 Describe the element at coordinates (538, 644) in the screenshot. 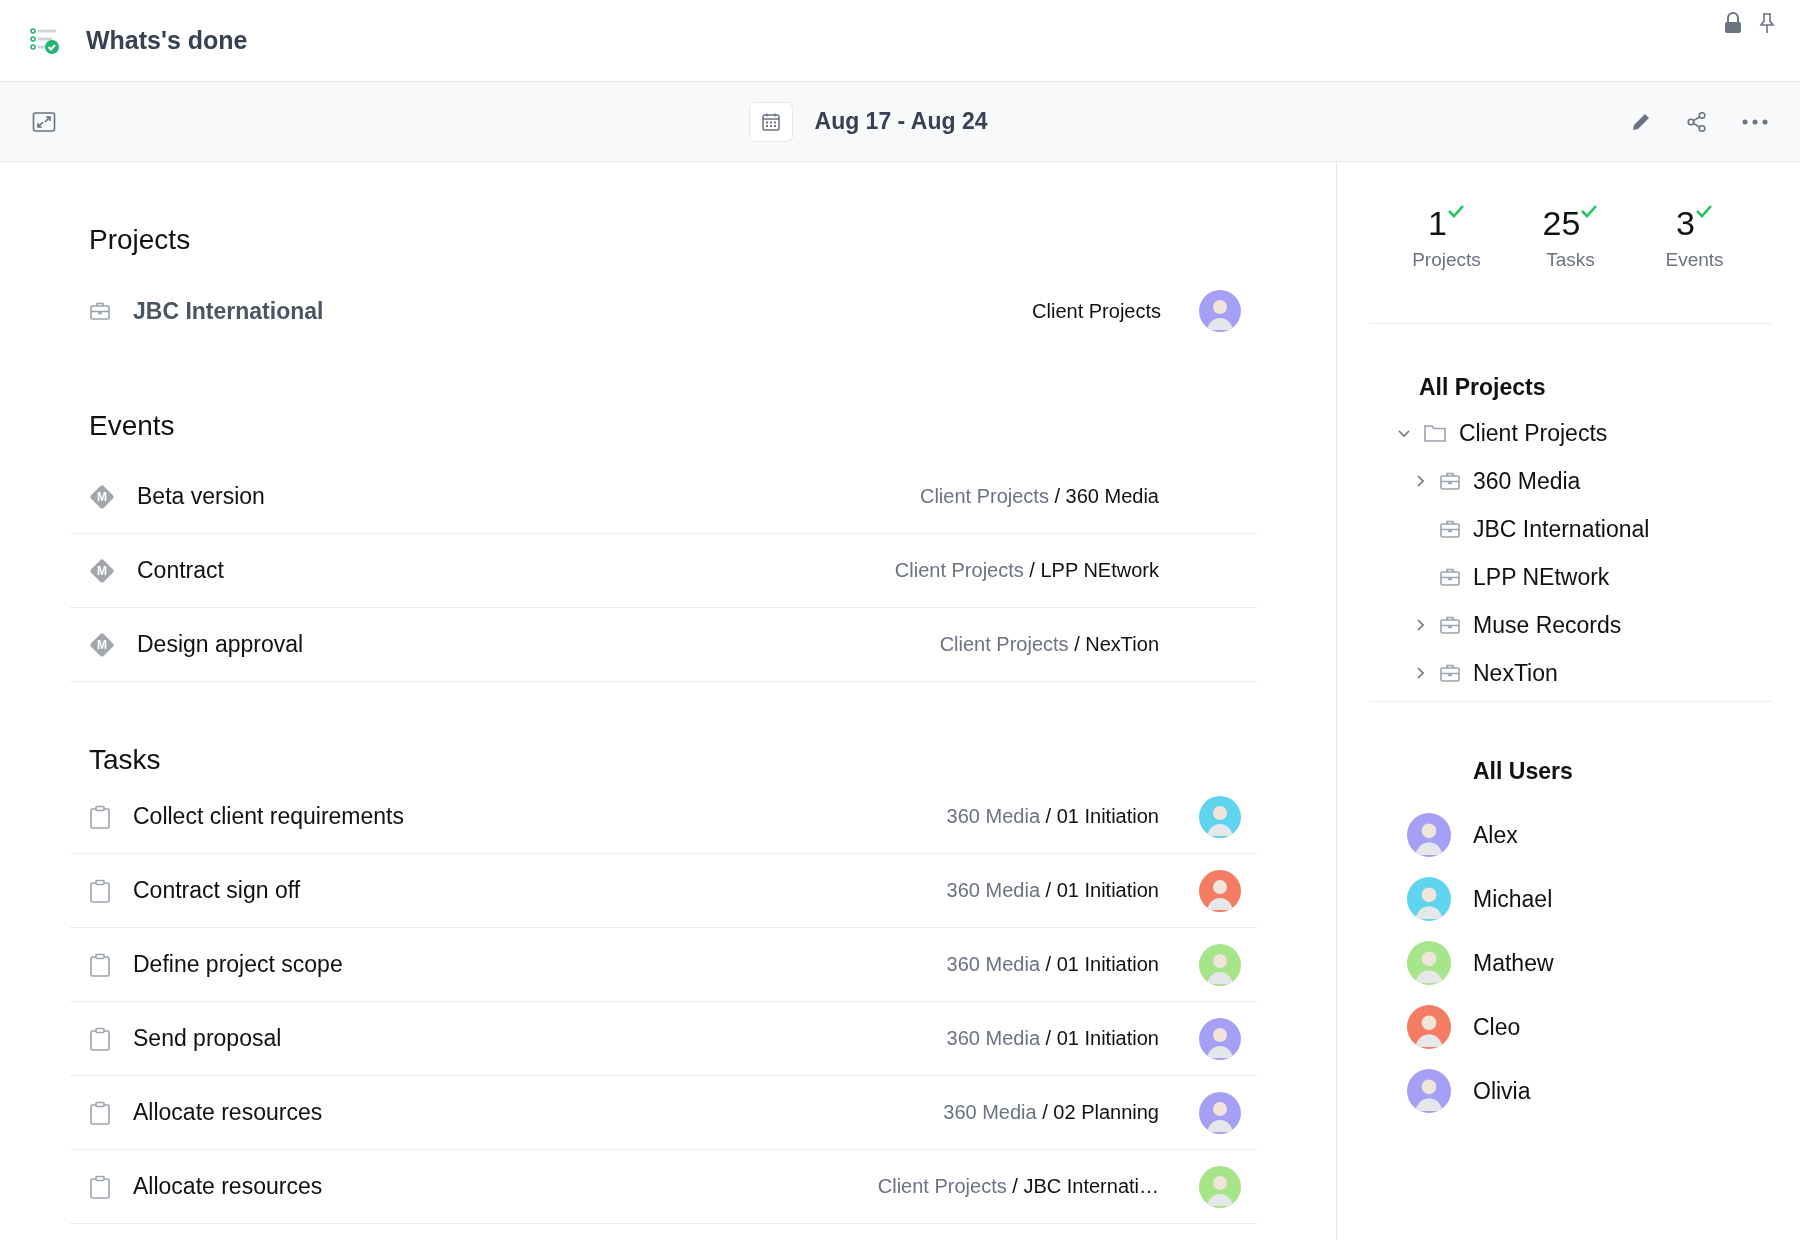

I see `event-name: Design approval` at that location.